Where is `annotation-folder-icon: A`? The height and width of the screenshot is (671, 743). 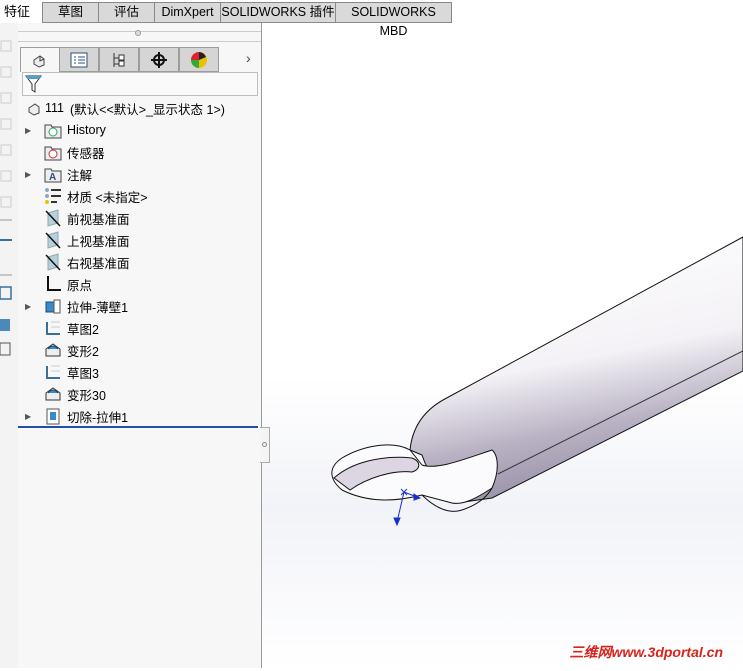
annotation-folder-icon: A is located at coordinates (53, 175).